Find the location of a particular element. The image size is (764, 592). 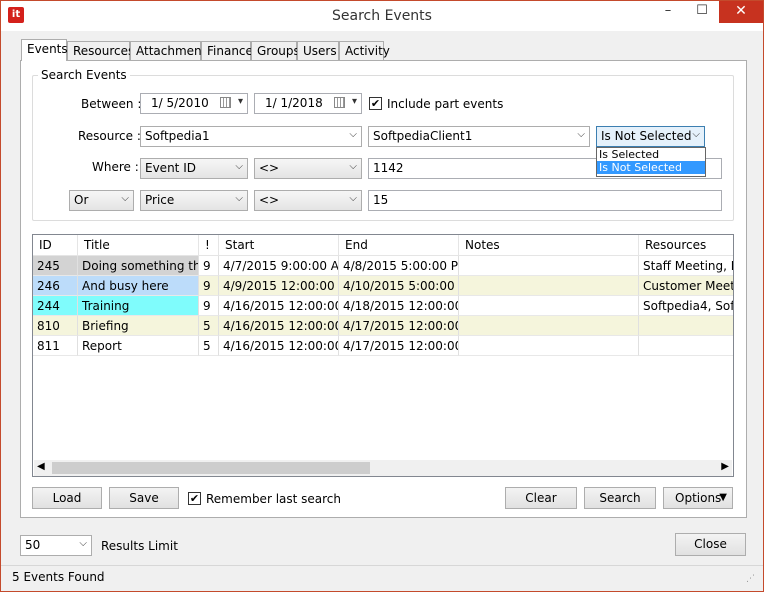

window-title: Search Events is located at coordinates (382, 16).